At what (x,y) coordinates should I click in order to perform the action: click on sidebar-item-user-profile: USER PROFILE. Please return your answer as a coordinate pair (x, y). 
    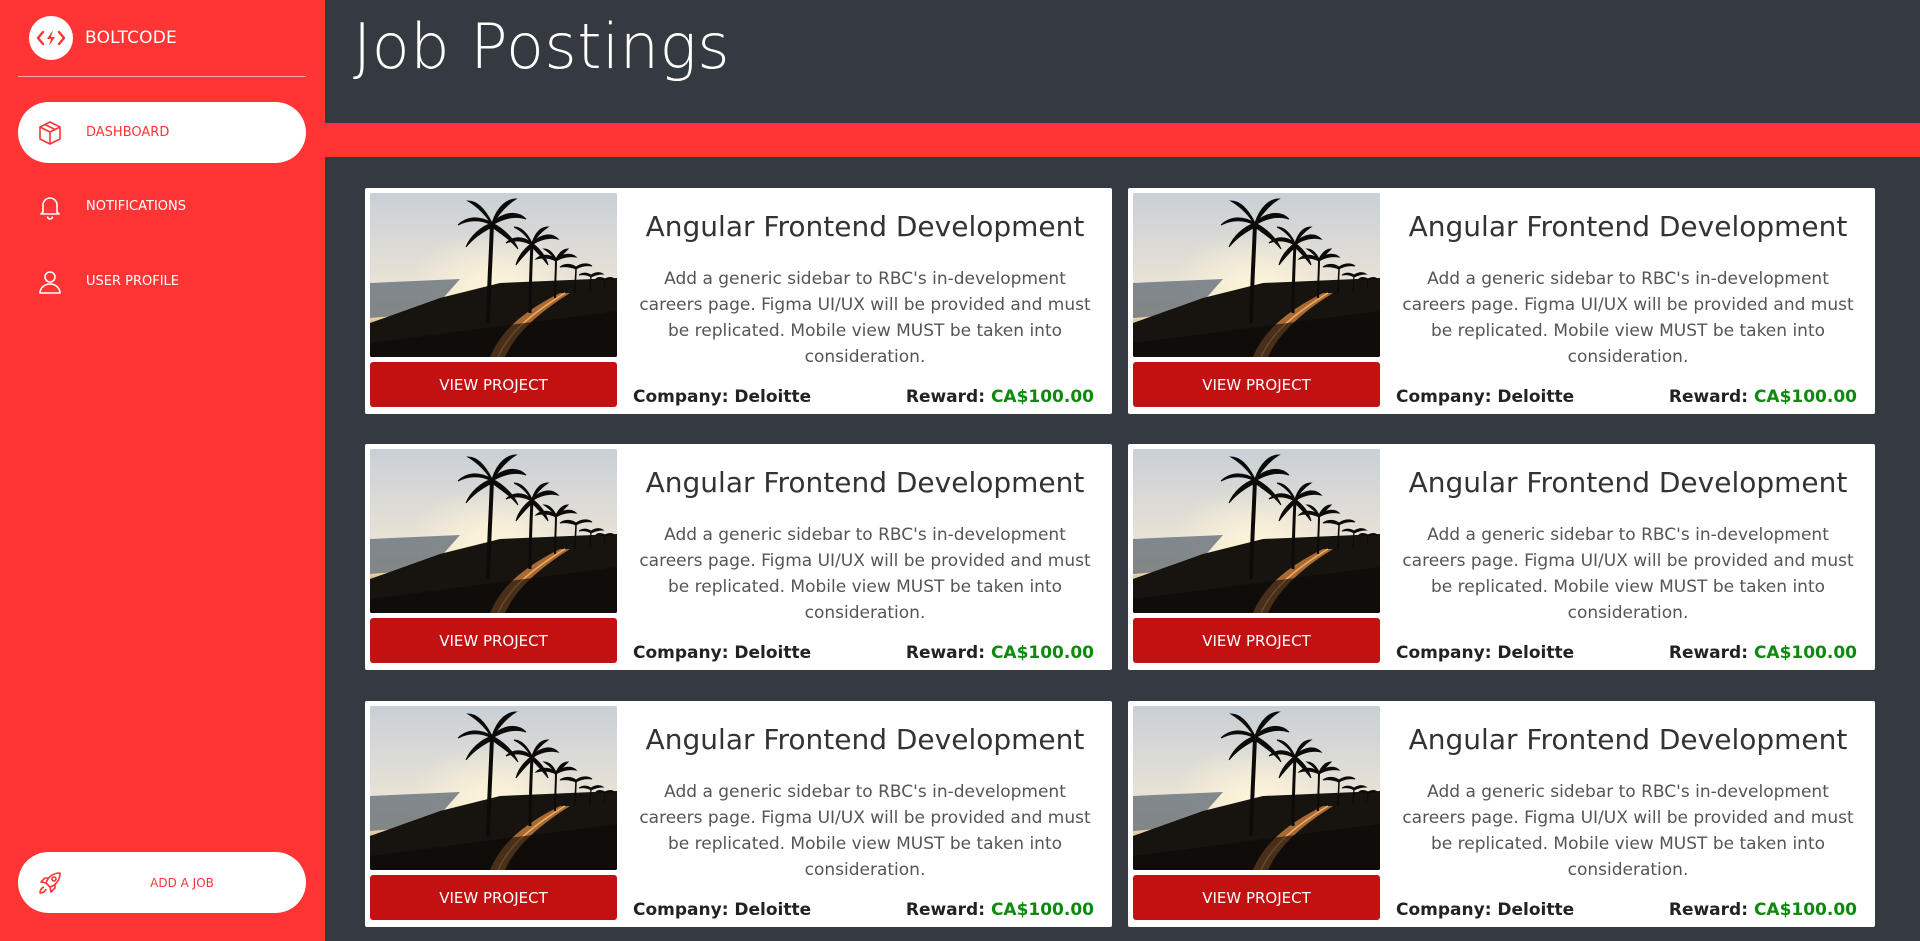
    Looking at the image, I should click on (162, 281).